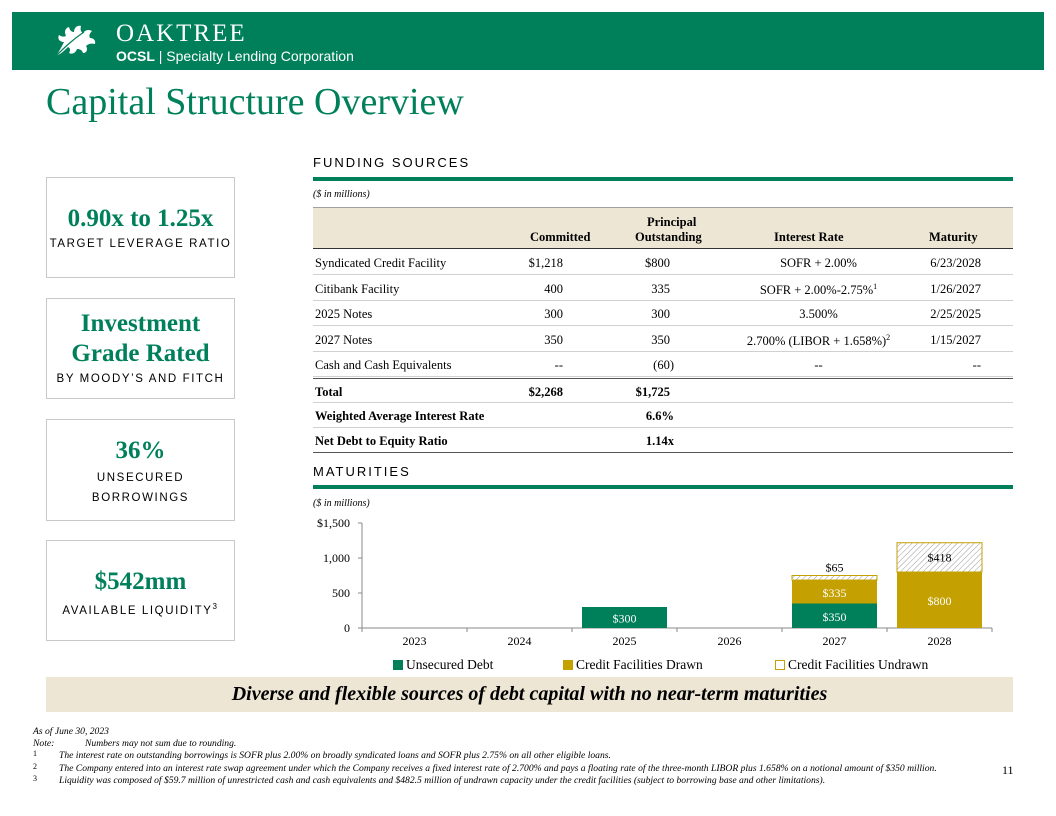 This screenshot has height=816, width=1056. I want to click on maturity-value: 2/25/2025, so click(955, 314).